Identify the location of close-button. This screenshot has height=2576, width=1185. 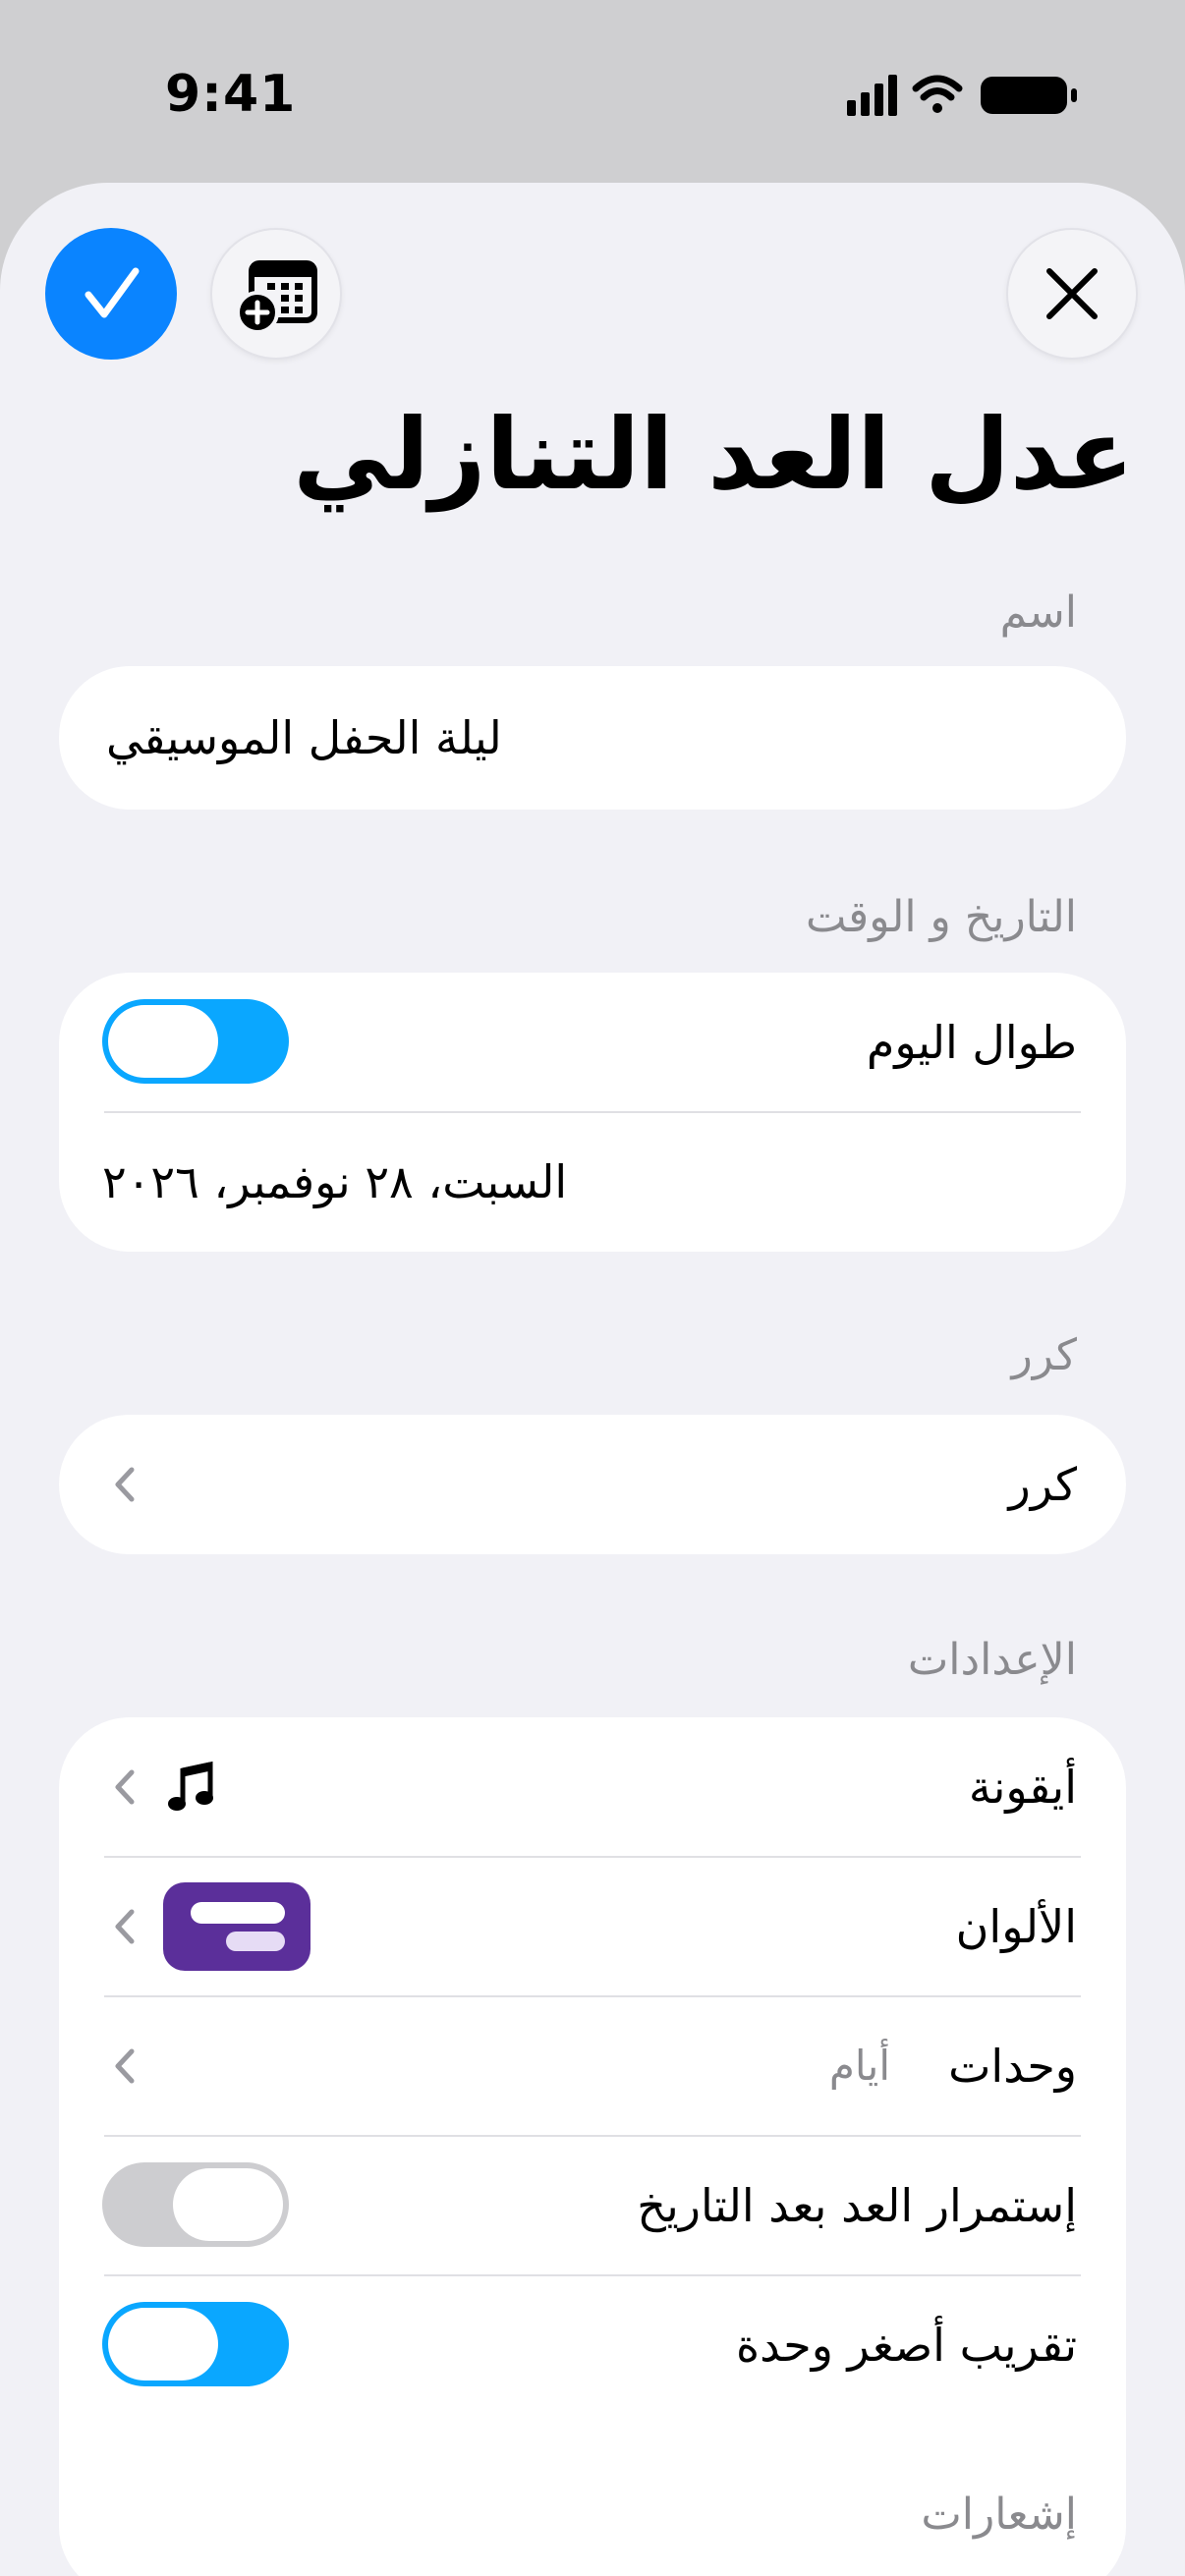
(1072, 294).